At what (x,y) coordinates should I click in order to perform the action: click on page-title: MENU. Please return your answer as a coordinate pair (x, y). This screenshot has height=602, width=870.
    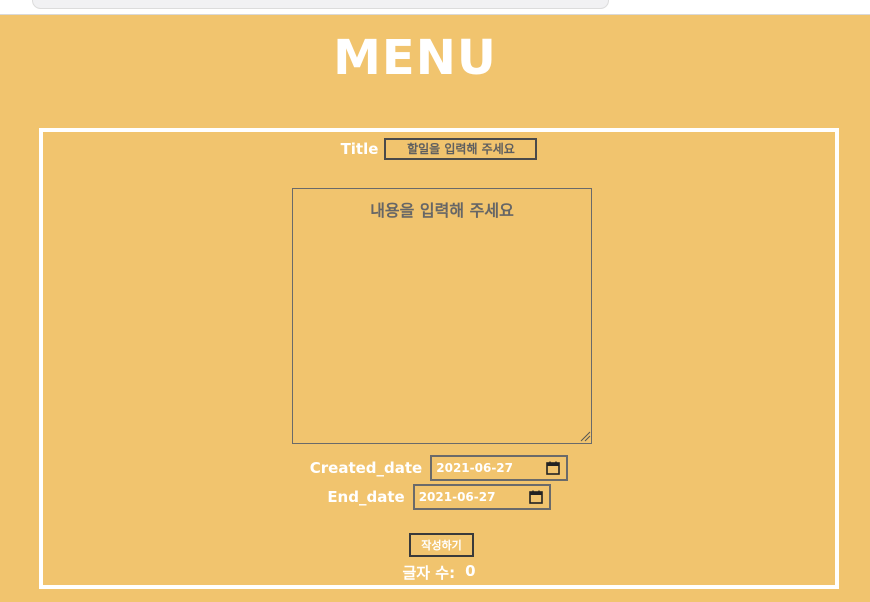
    Looking at the image, I should click on (415, 58).